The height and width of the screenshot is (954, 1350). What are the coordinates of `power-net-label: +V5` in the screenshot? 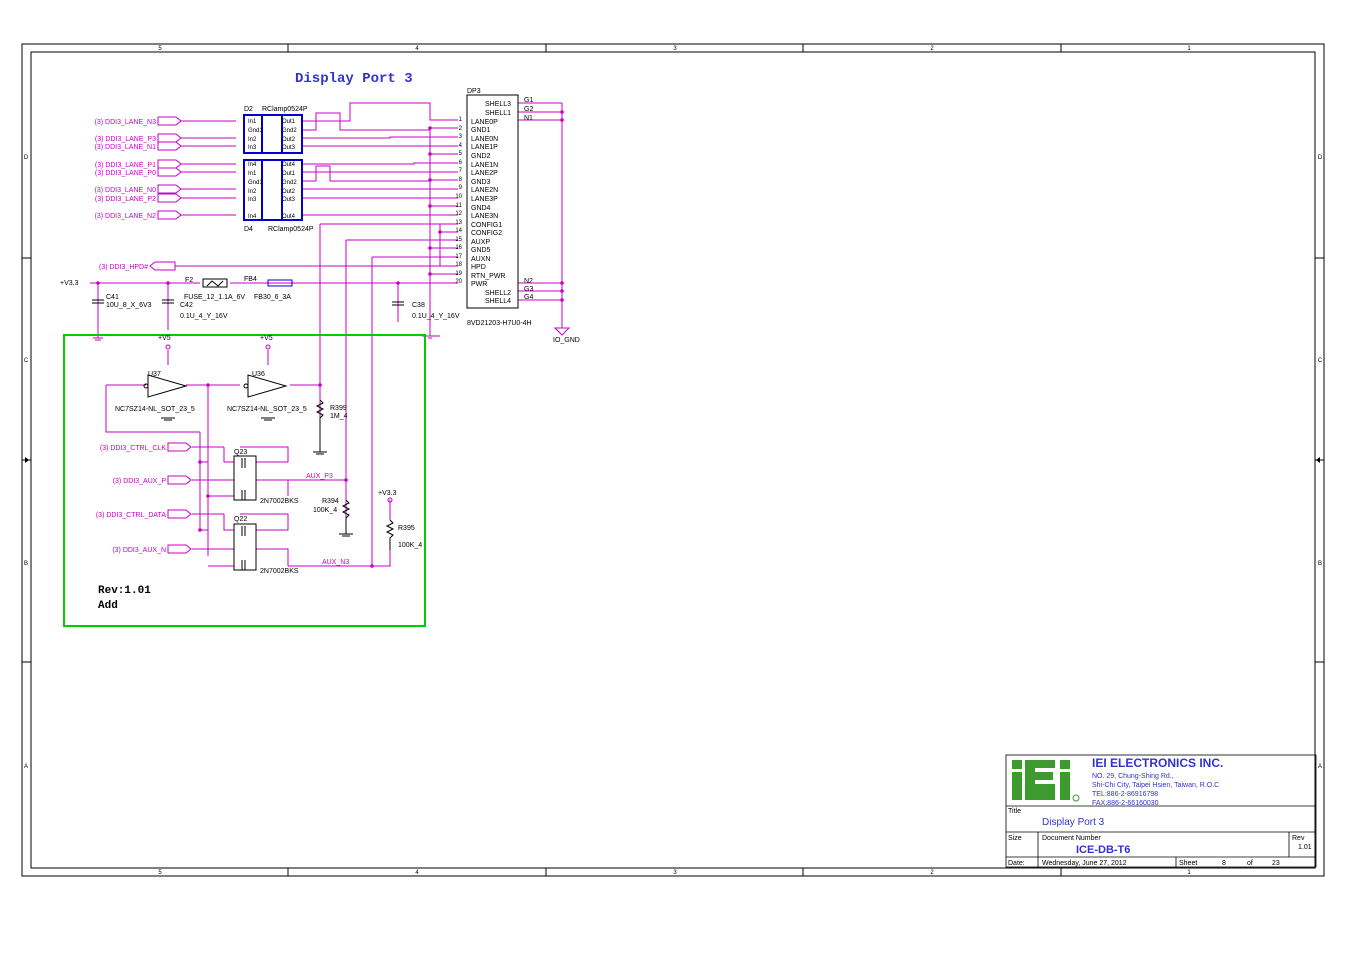 It's located at (266, 338).